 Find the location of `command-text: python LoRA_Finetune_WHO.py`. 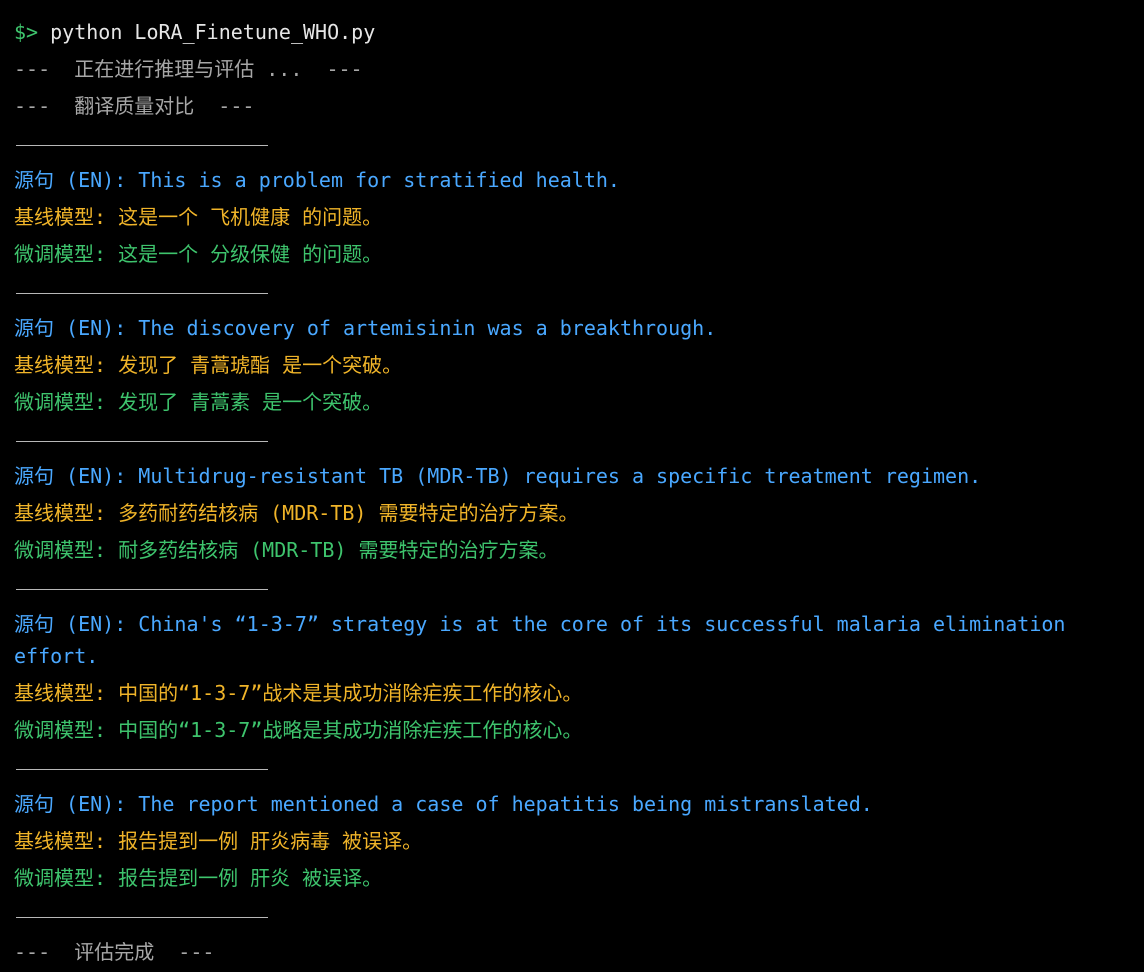

command-text: python LoRA_Finetune_WHO.py is located at coordinates (213, 32).